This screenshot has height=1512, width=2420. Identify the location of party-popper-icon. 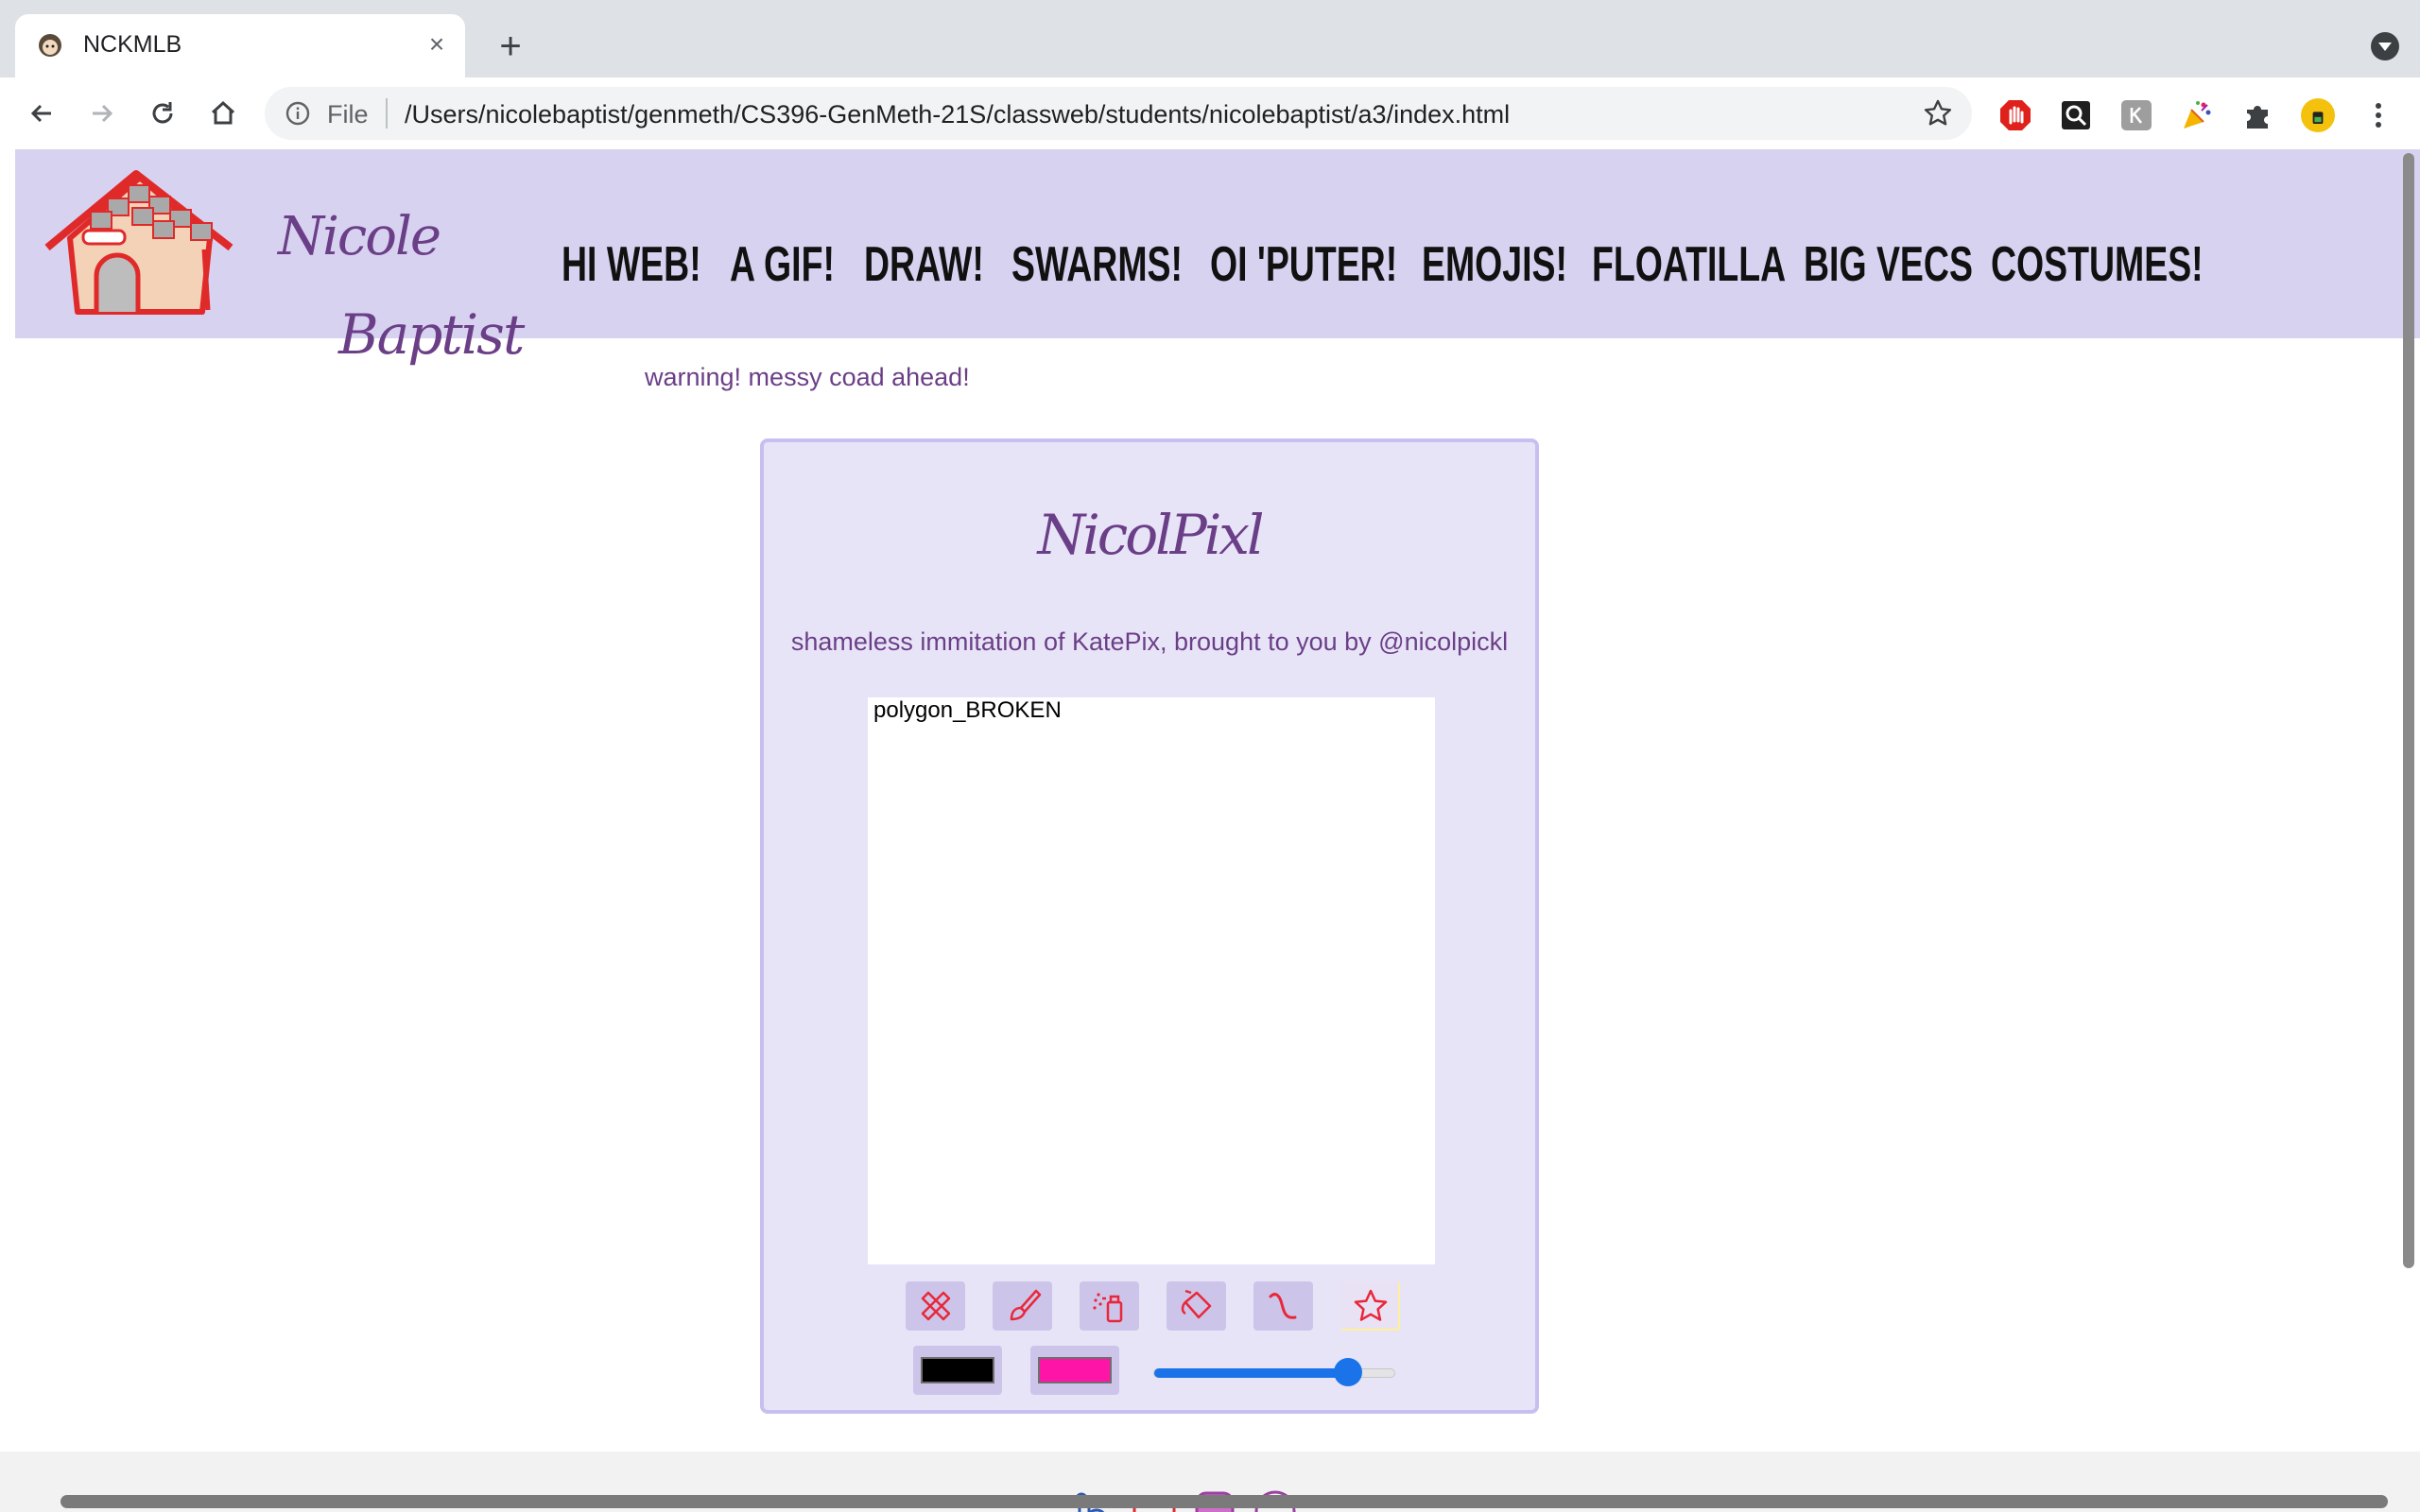
(2197, 115).